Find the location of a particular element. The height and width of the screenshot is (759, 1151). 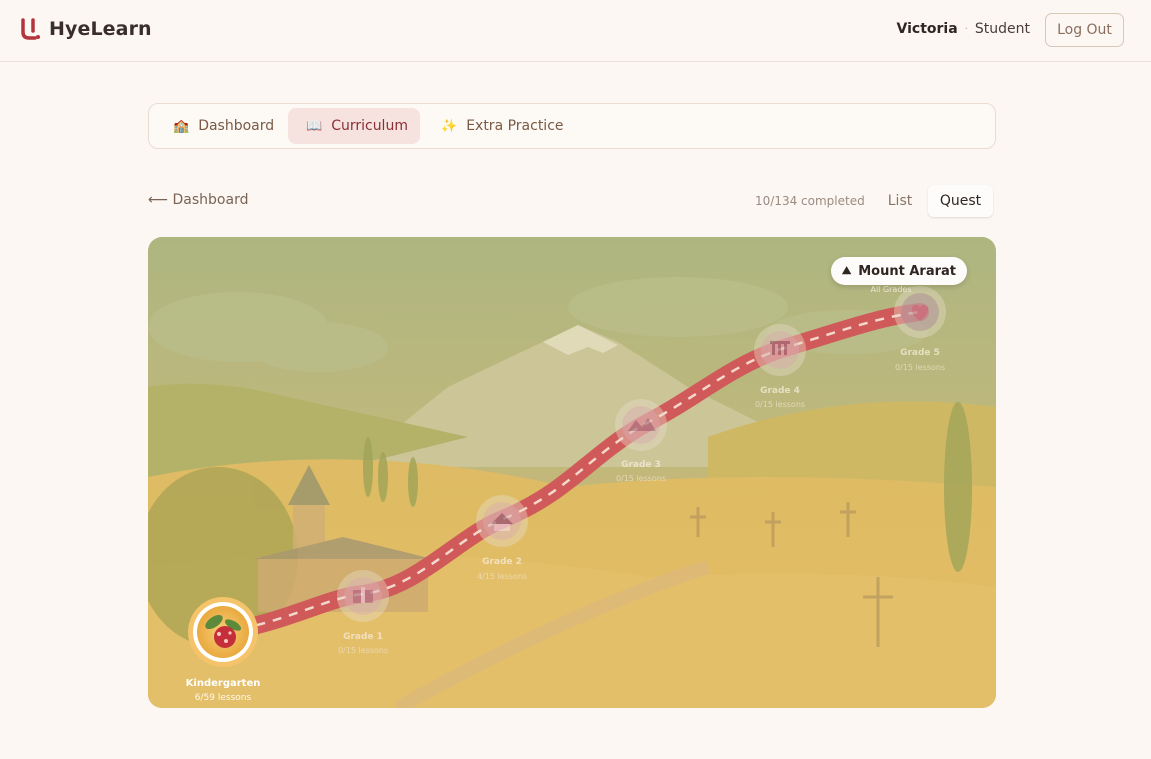

quest-view-button: Quest is located at coordinates (960, 201).